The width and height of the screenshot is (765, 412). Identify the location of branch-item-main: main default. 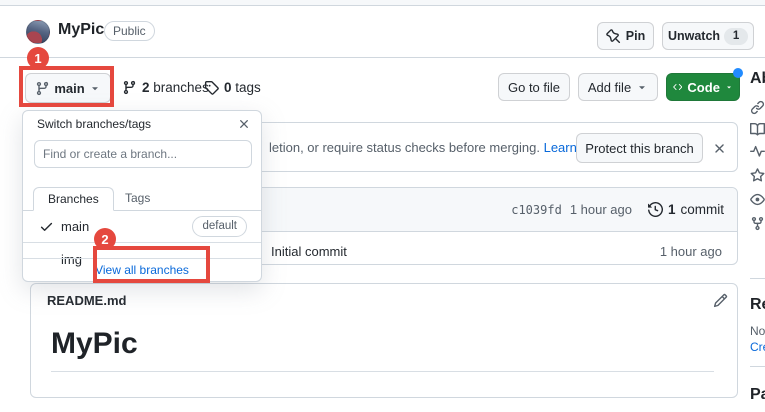
(142, 227).